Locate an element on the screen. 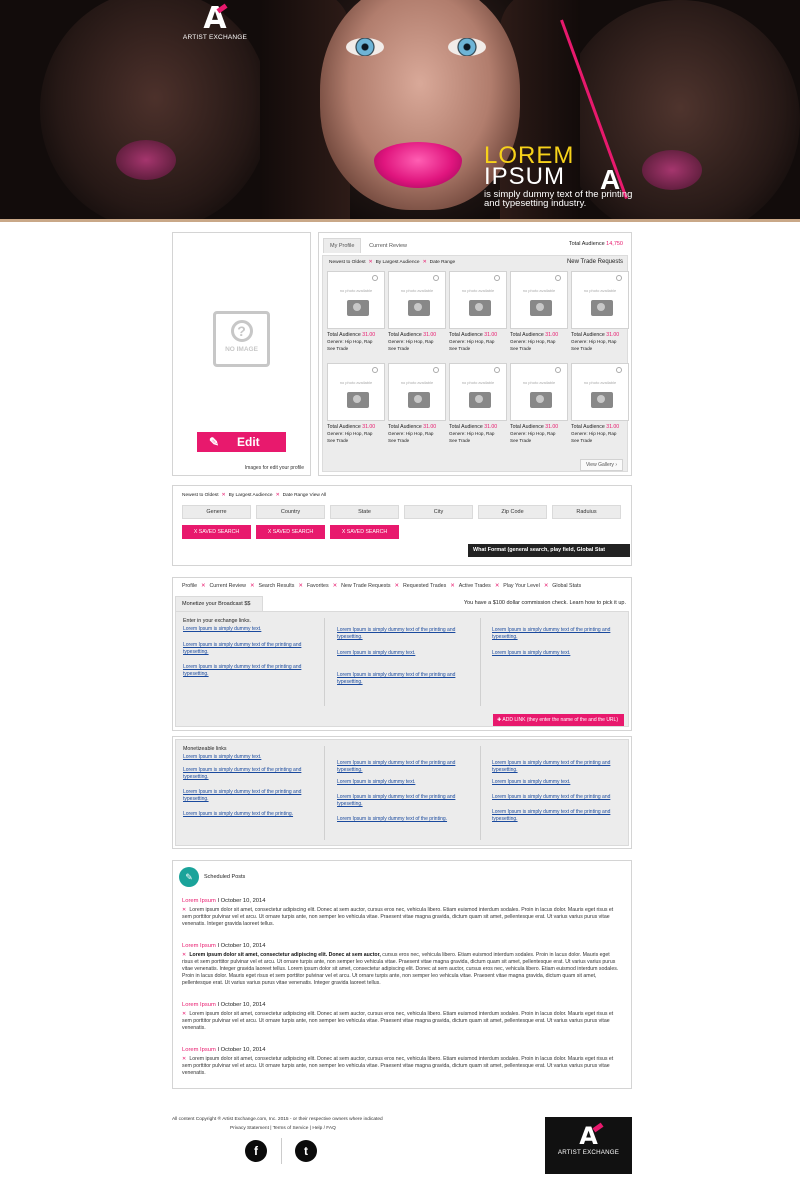  hero-eye-left is located at coordinates (365, 47).